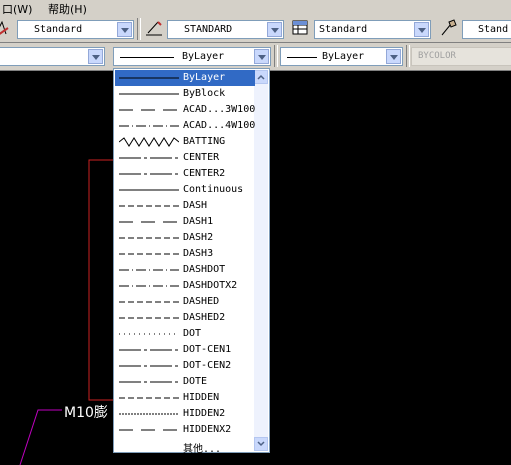 This screenshot has width=511, height=465. I want to click on properties-toolbar: ByLayer ByLayer BYCOLOR, so click(255, 57).